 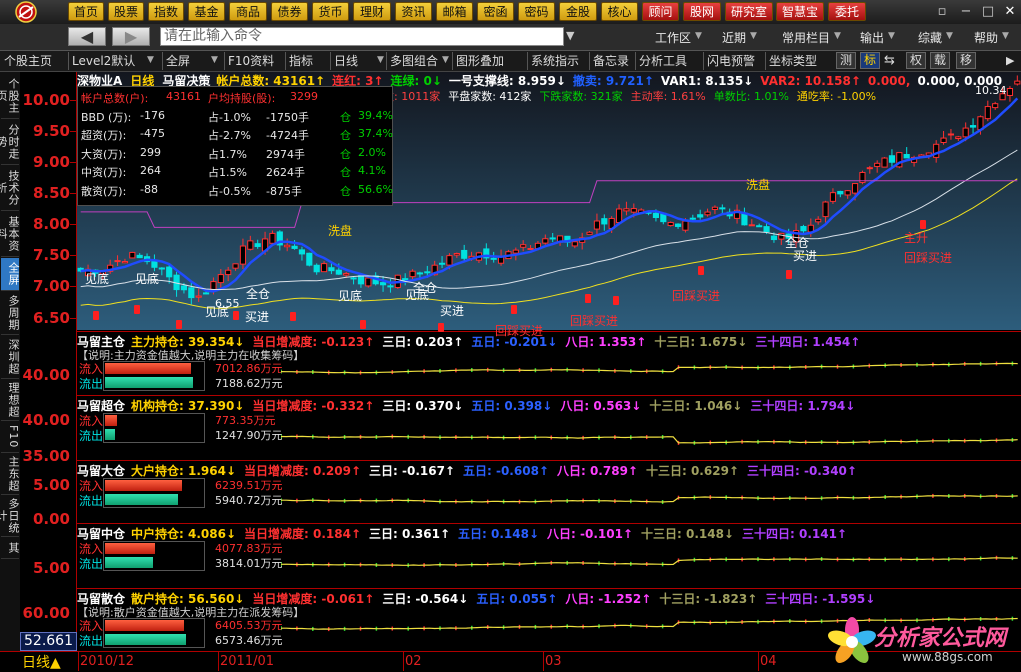 What do you see at coordinates (143, 485) in the screenshot?
I see `inflow-bar` at bounding box center [143, 485].